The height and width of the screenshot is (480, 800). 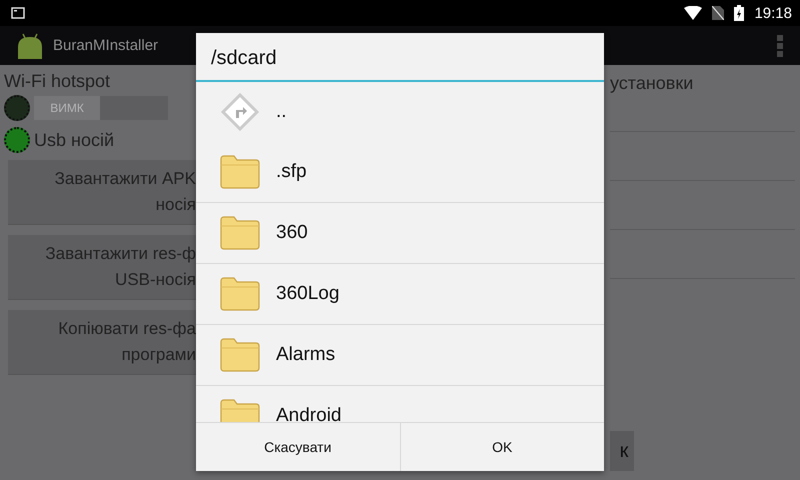 I want to click on dialog-title: /sdcard, so click(x=400, y=57).